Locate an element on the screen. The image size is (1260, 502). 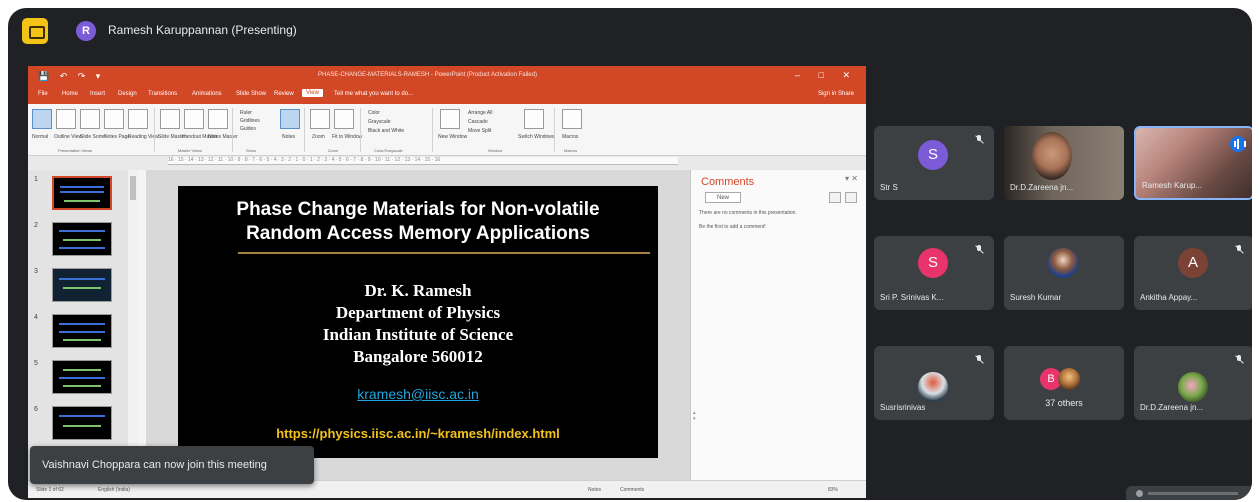
zoom-level: 83% is located at coordinates (833, 490).